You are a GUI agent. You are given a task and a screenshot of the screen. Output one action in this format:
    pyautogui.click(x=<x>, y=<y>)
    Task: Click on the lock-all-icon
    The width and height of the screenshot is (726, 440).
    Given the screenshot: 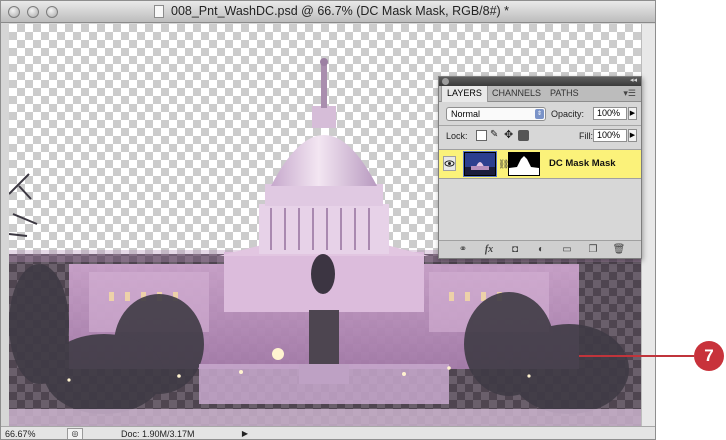 What is the action you would take?
    pyautogui.click(x=523, y=135)
    